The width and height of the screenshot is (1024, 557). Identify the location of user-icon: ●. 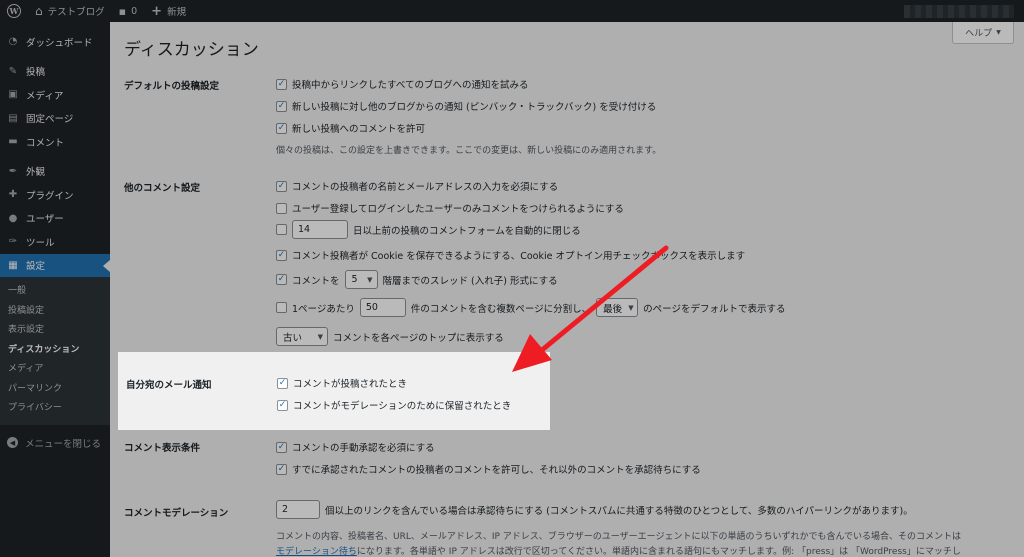
(13, 218).